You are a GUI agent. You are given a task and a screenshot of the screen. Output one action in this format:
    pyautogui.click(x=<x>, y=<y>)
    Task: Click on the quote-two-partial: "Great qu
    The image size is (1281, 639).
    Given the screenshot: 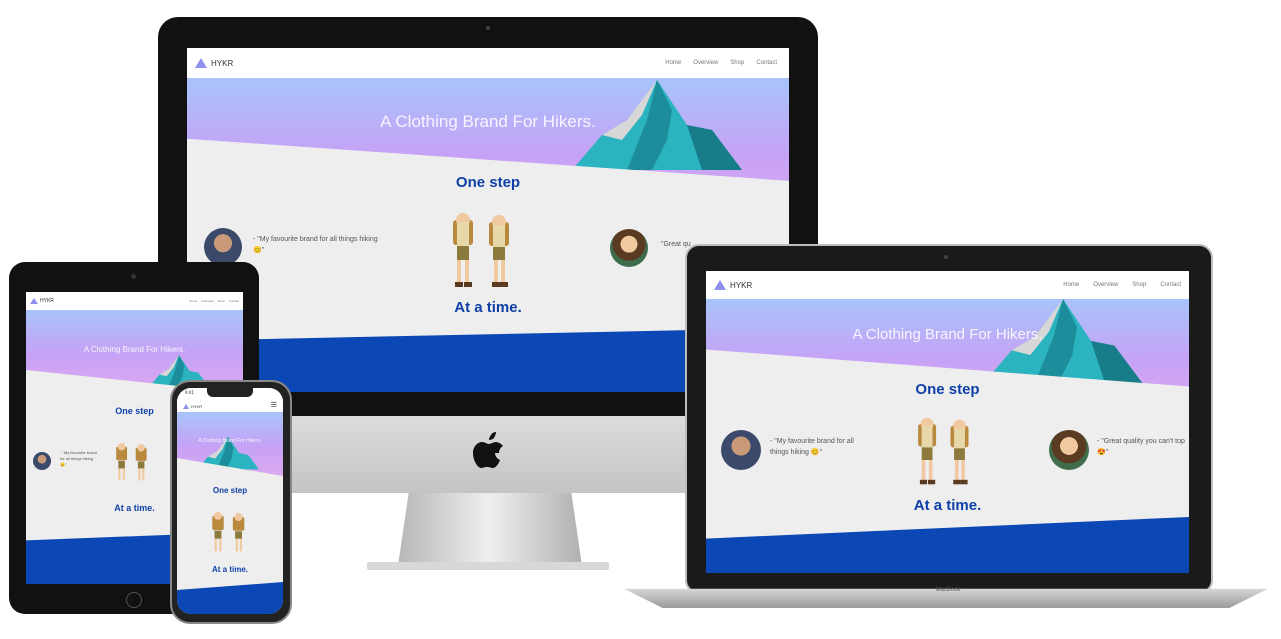 What is the action you would take?
    pyautogui.click(x=676, y=244)
    